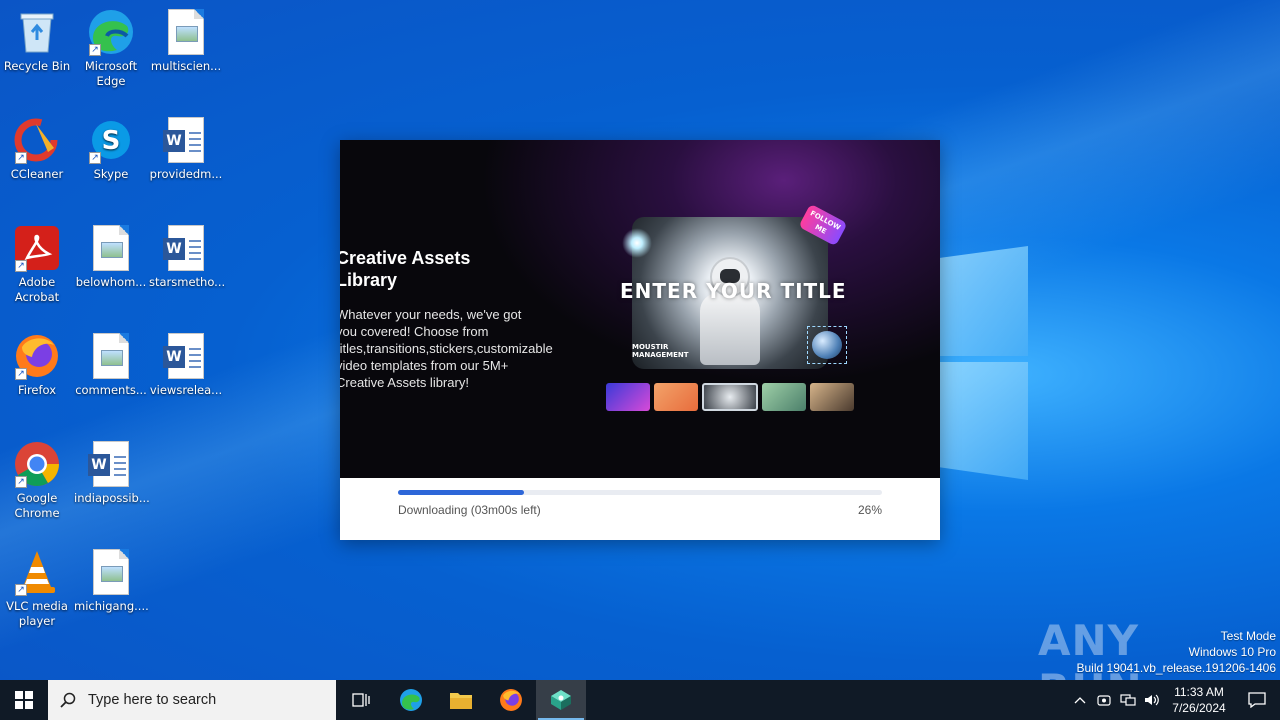 This screenshot has height=720, width=1280. I want to click on download-status-text: Downloading (03m00s left), so click(469, 510).